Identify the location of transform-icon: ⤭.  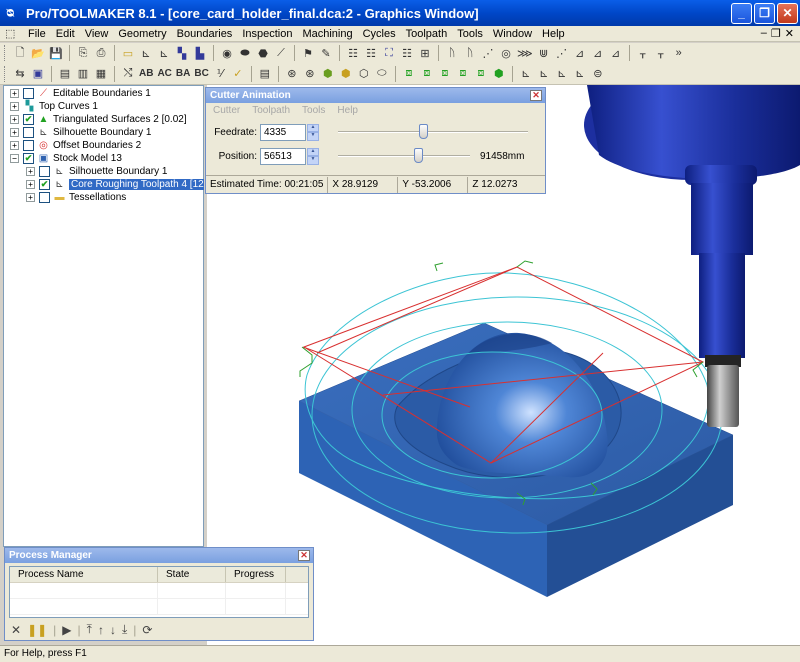
(128, 74).